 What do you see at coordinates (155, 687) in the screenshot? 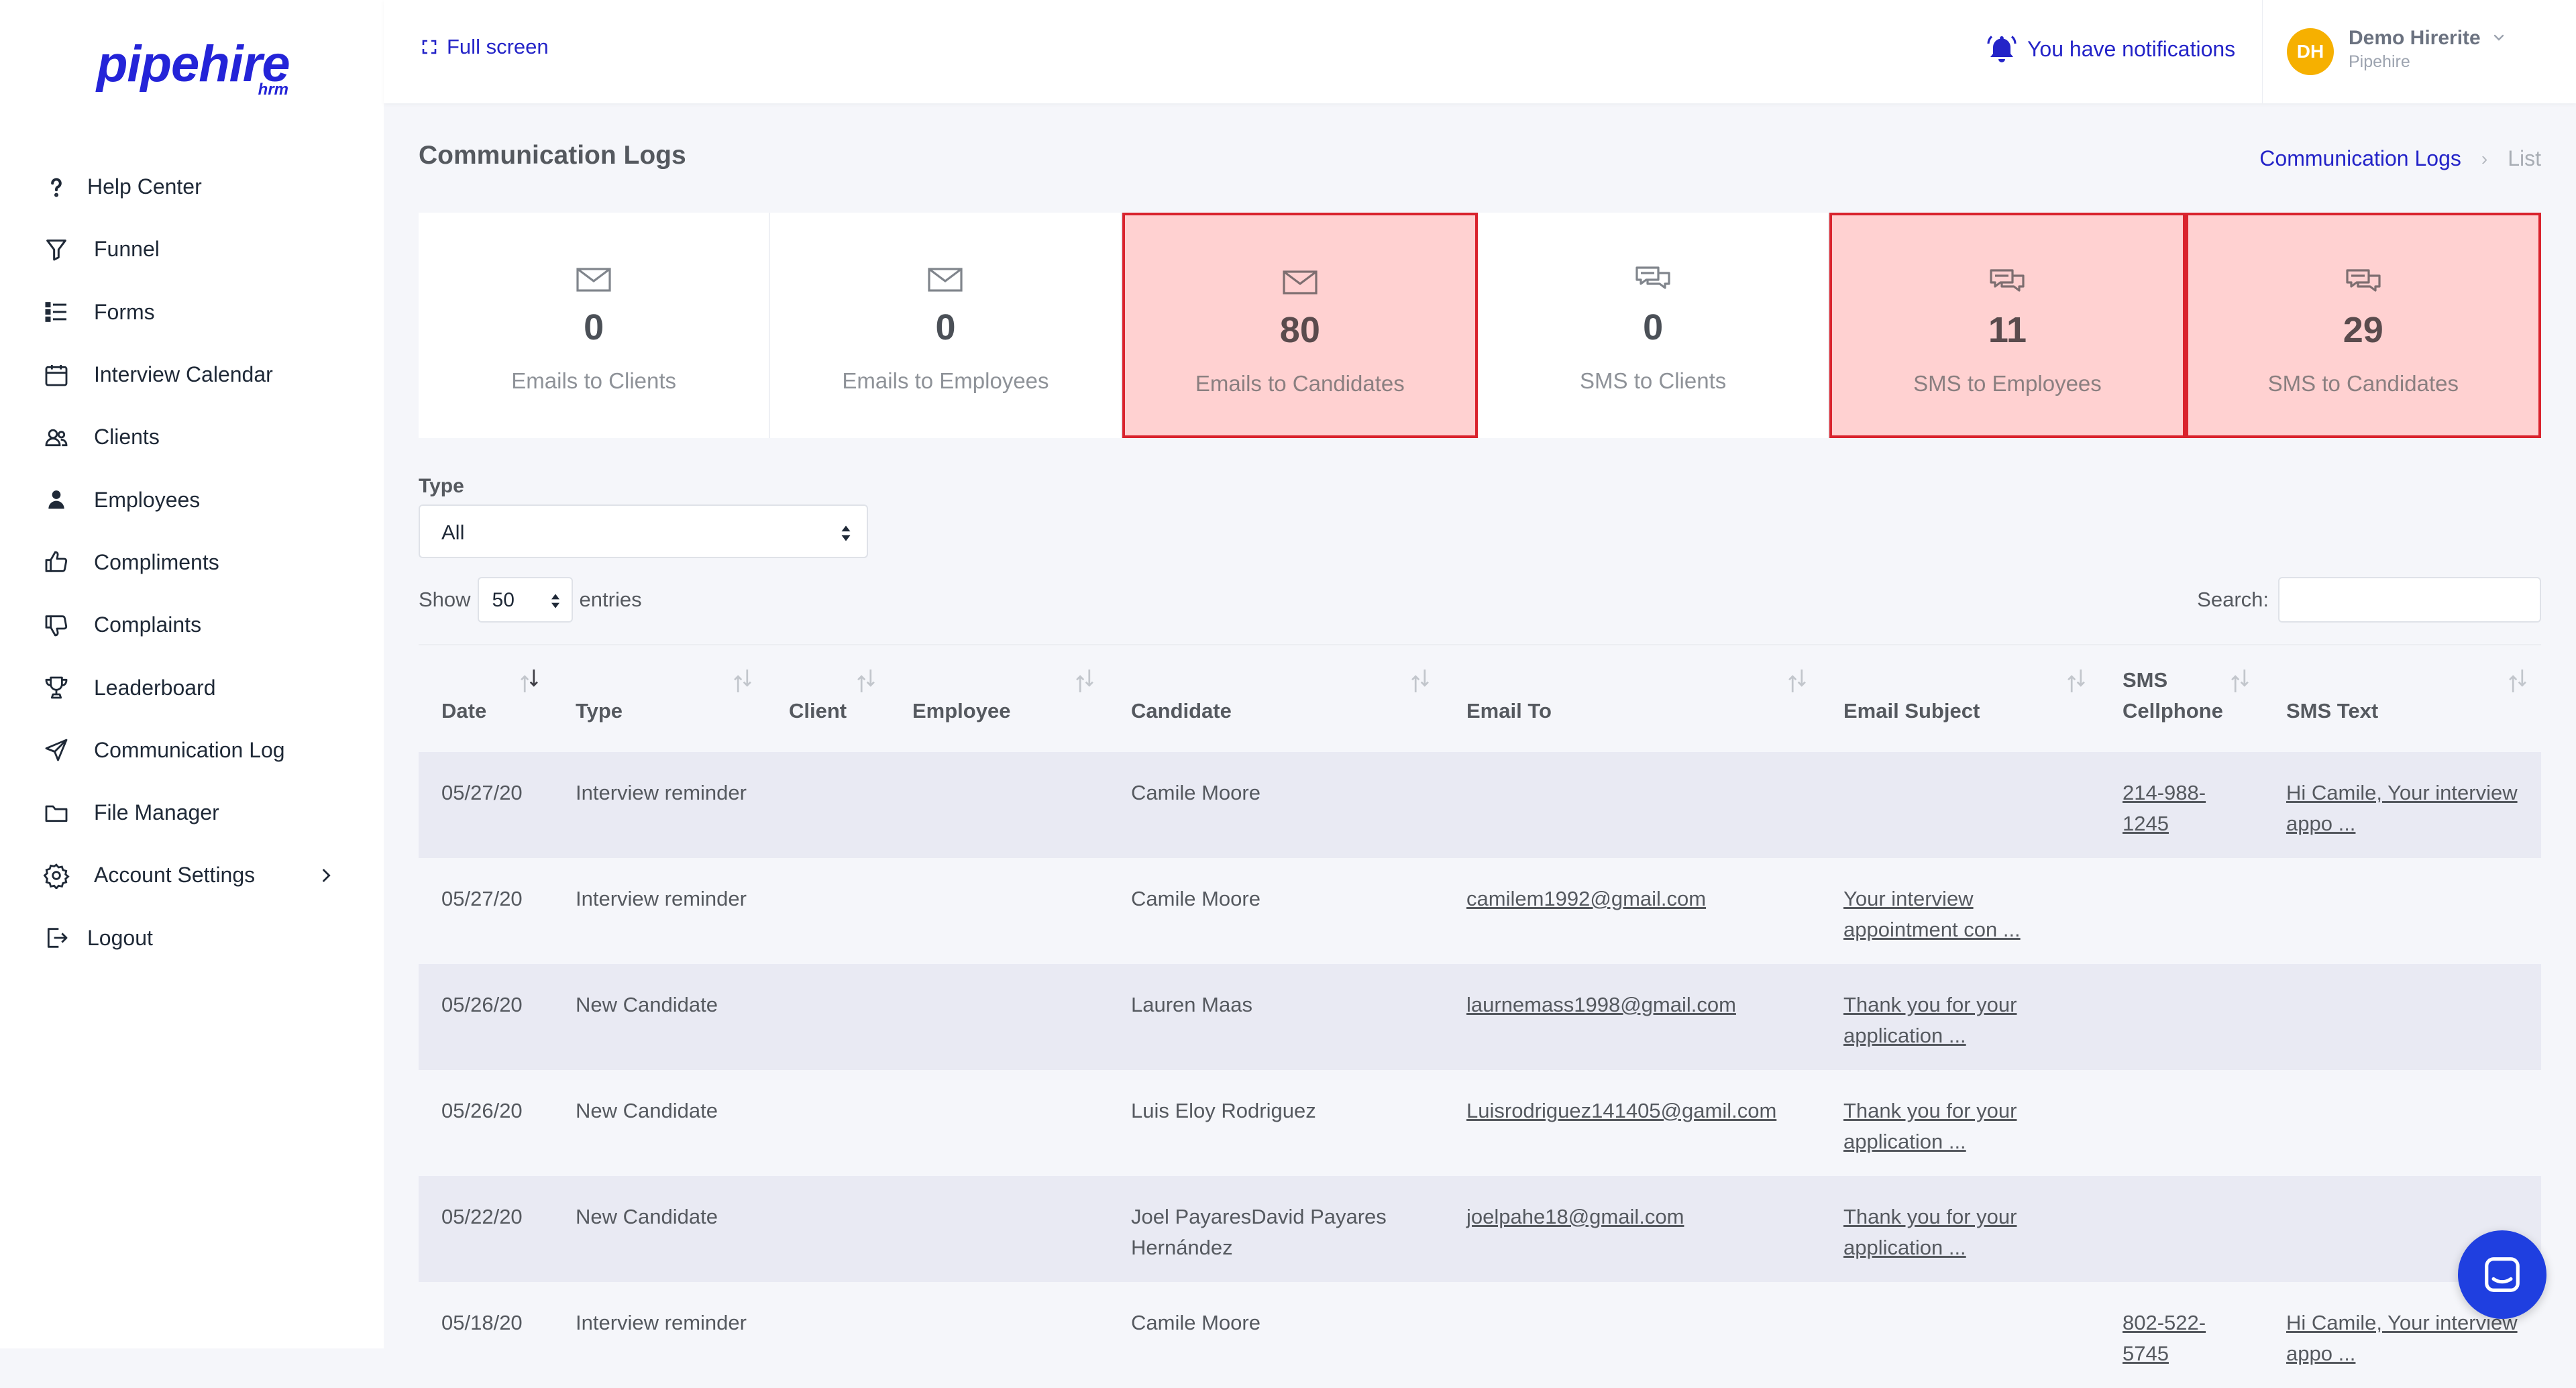
I see `sidebar-item-label: Leaderboard` at bounding box center [155, 687].